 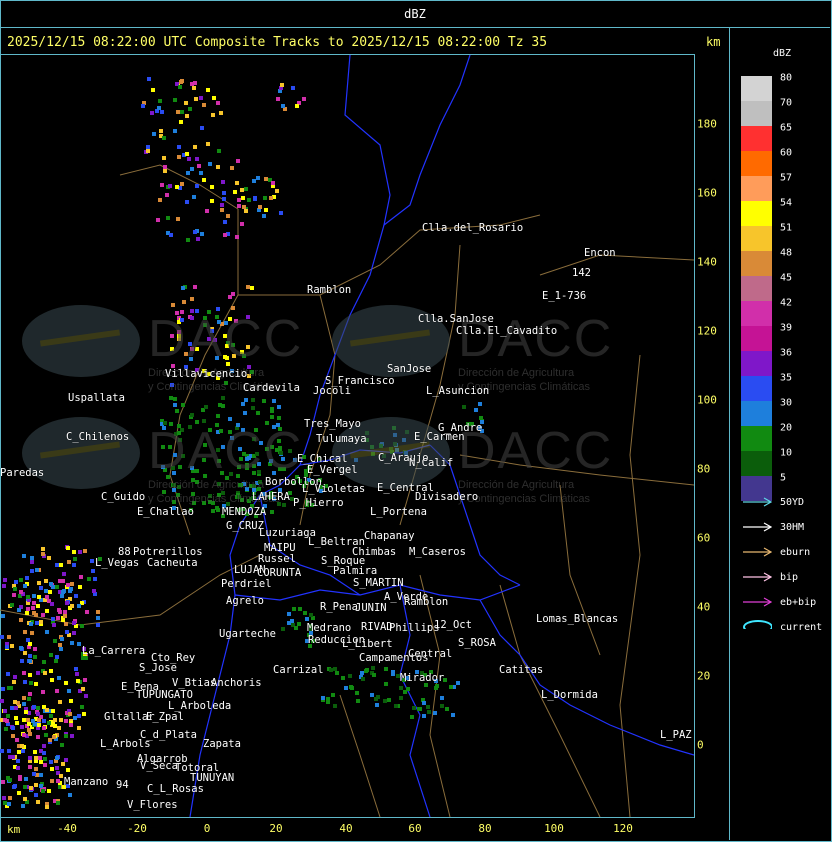 What do you see at coordinates (244, 512) in the screenshot?
I see `place-label: MENDOZA` at bounding box center [244, 512].